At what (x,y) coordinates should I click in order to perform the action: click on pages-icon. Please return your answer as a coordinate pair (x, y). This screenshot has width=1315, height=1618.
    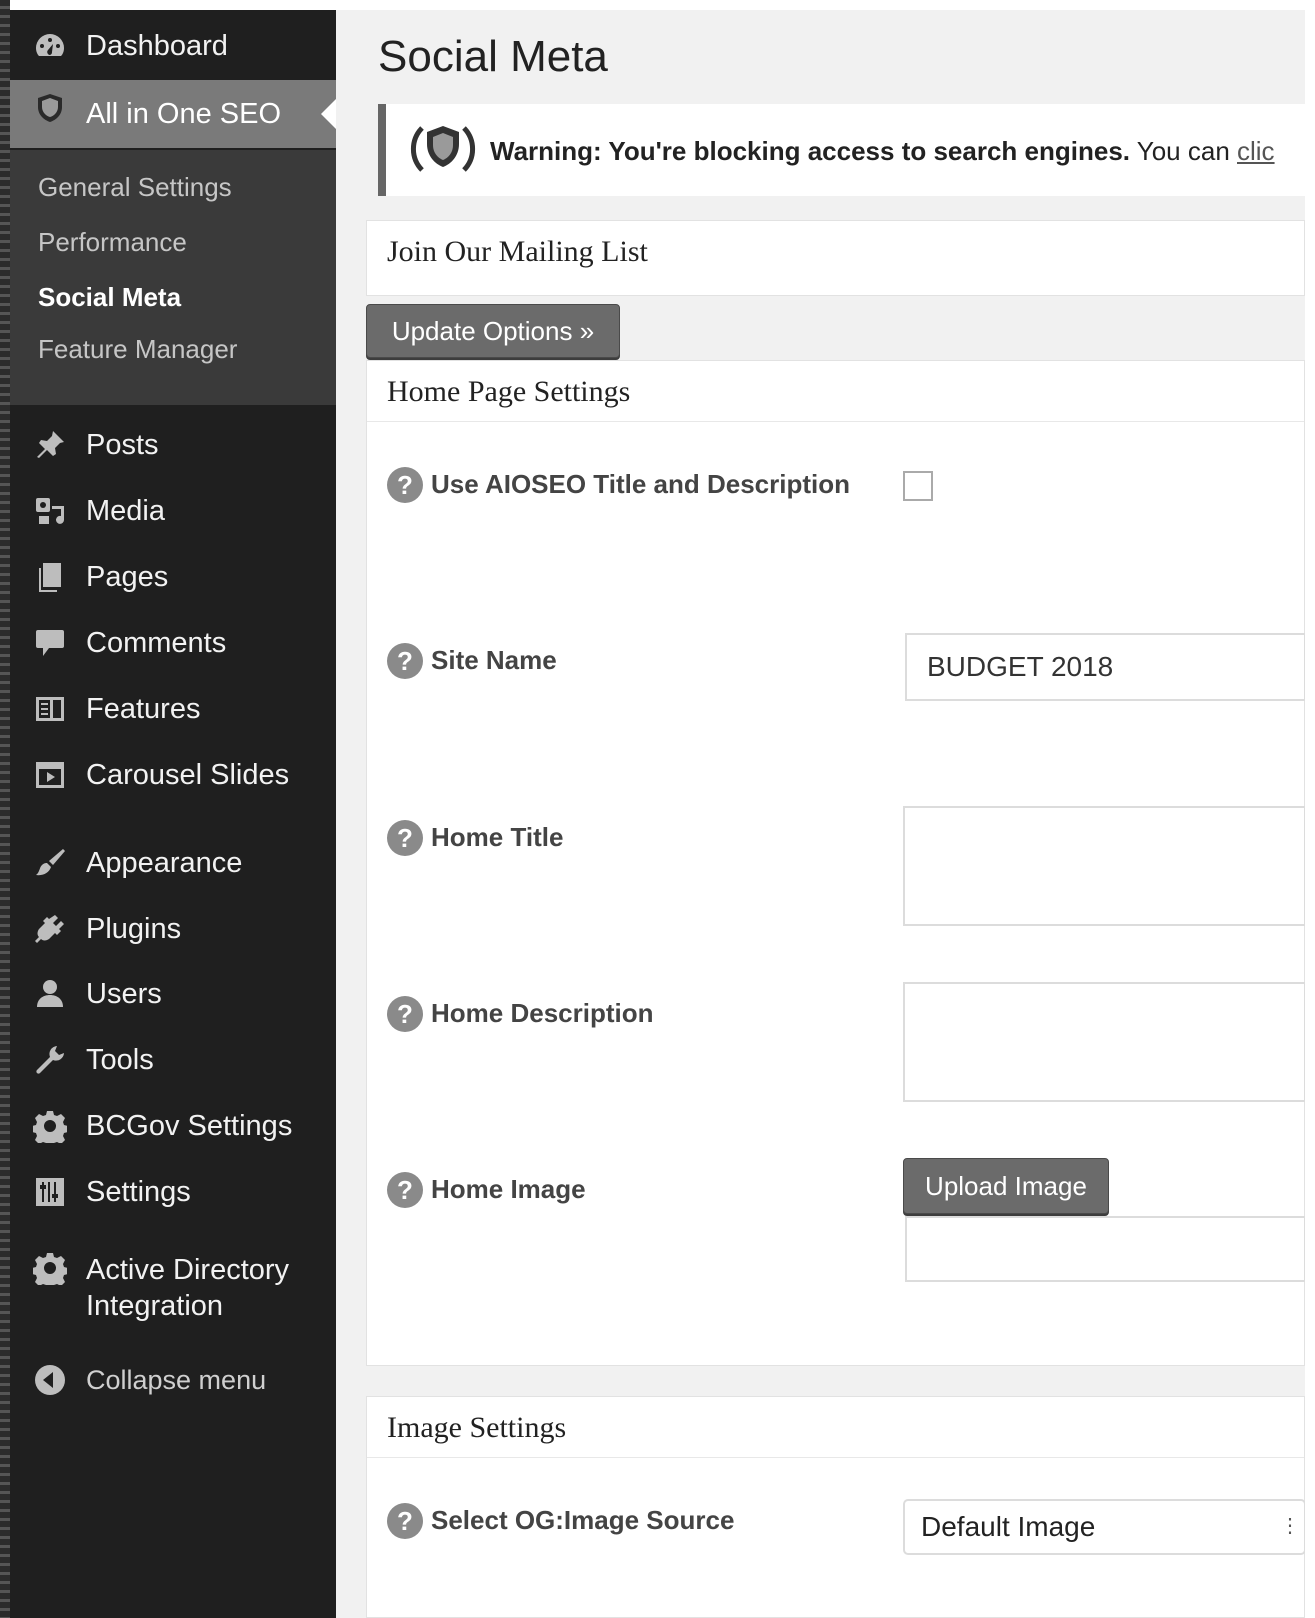
    Looking at the image, I should click on (50, 577).